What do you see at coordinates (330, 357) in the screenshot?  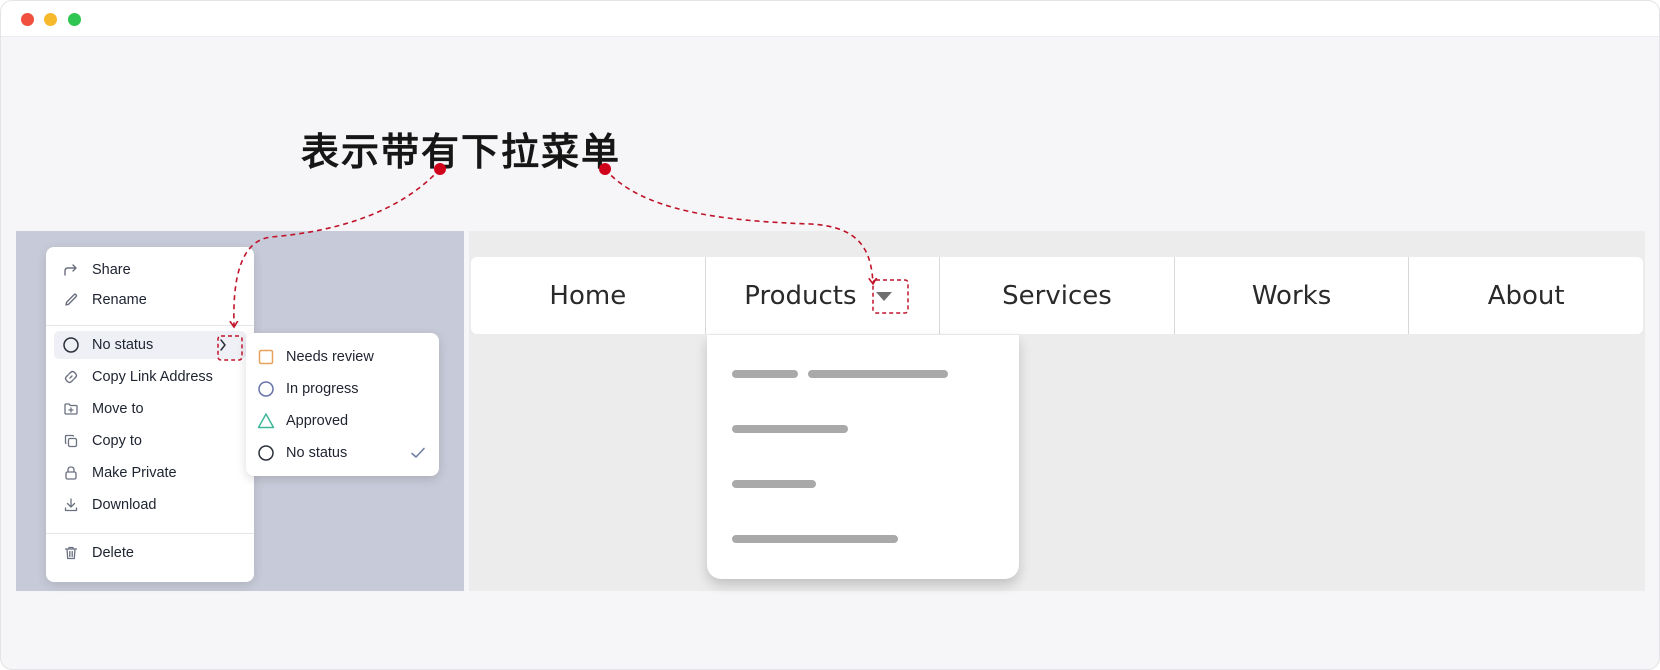 I see `status-option-label: Needs review` at bounding box center [330, 357].